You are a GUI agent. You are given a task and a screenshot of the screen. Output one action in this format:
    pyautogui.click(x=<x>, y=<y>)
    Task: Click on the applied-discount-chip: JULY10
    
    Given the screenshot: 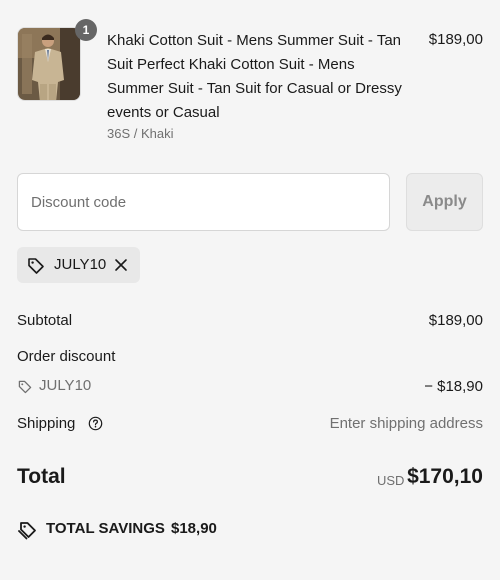 What is the action you would take?
    pyautogui.click(x=78, y=265)
    